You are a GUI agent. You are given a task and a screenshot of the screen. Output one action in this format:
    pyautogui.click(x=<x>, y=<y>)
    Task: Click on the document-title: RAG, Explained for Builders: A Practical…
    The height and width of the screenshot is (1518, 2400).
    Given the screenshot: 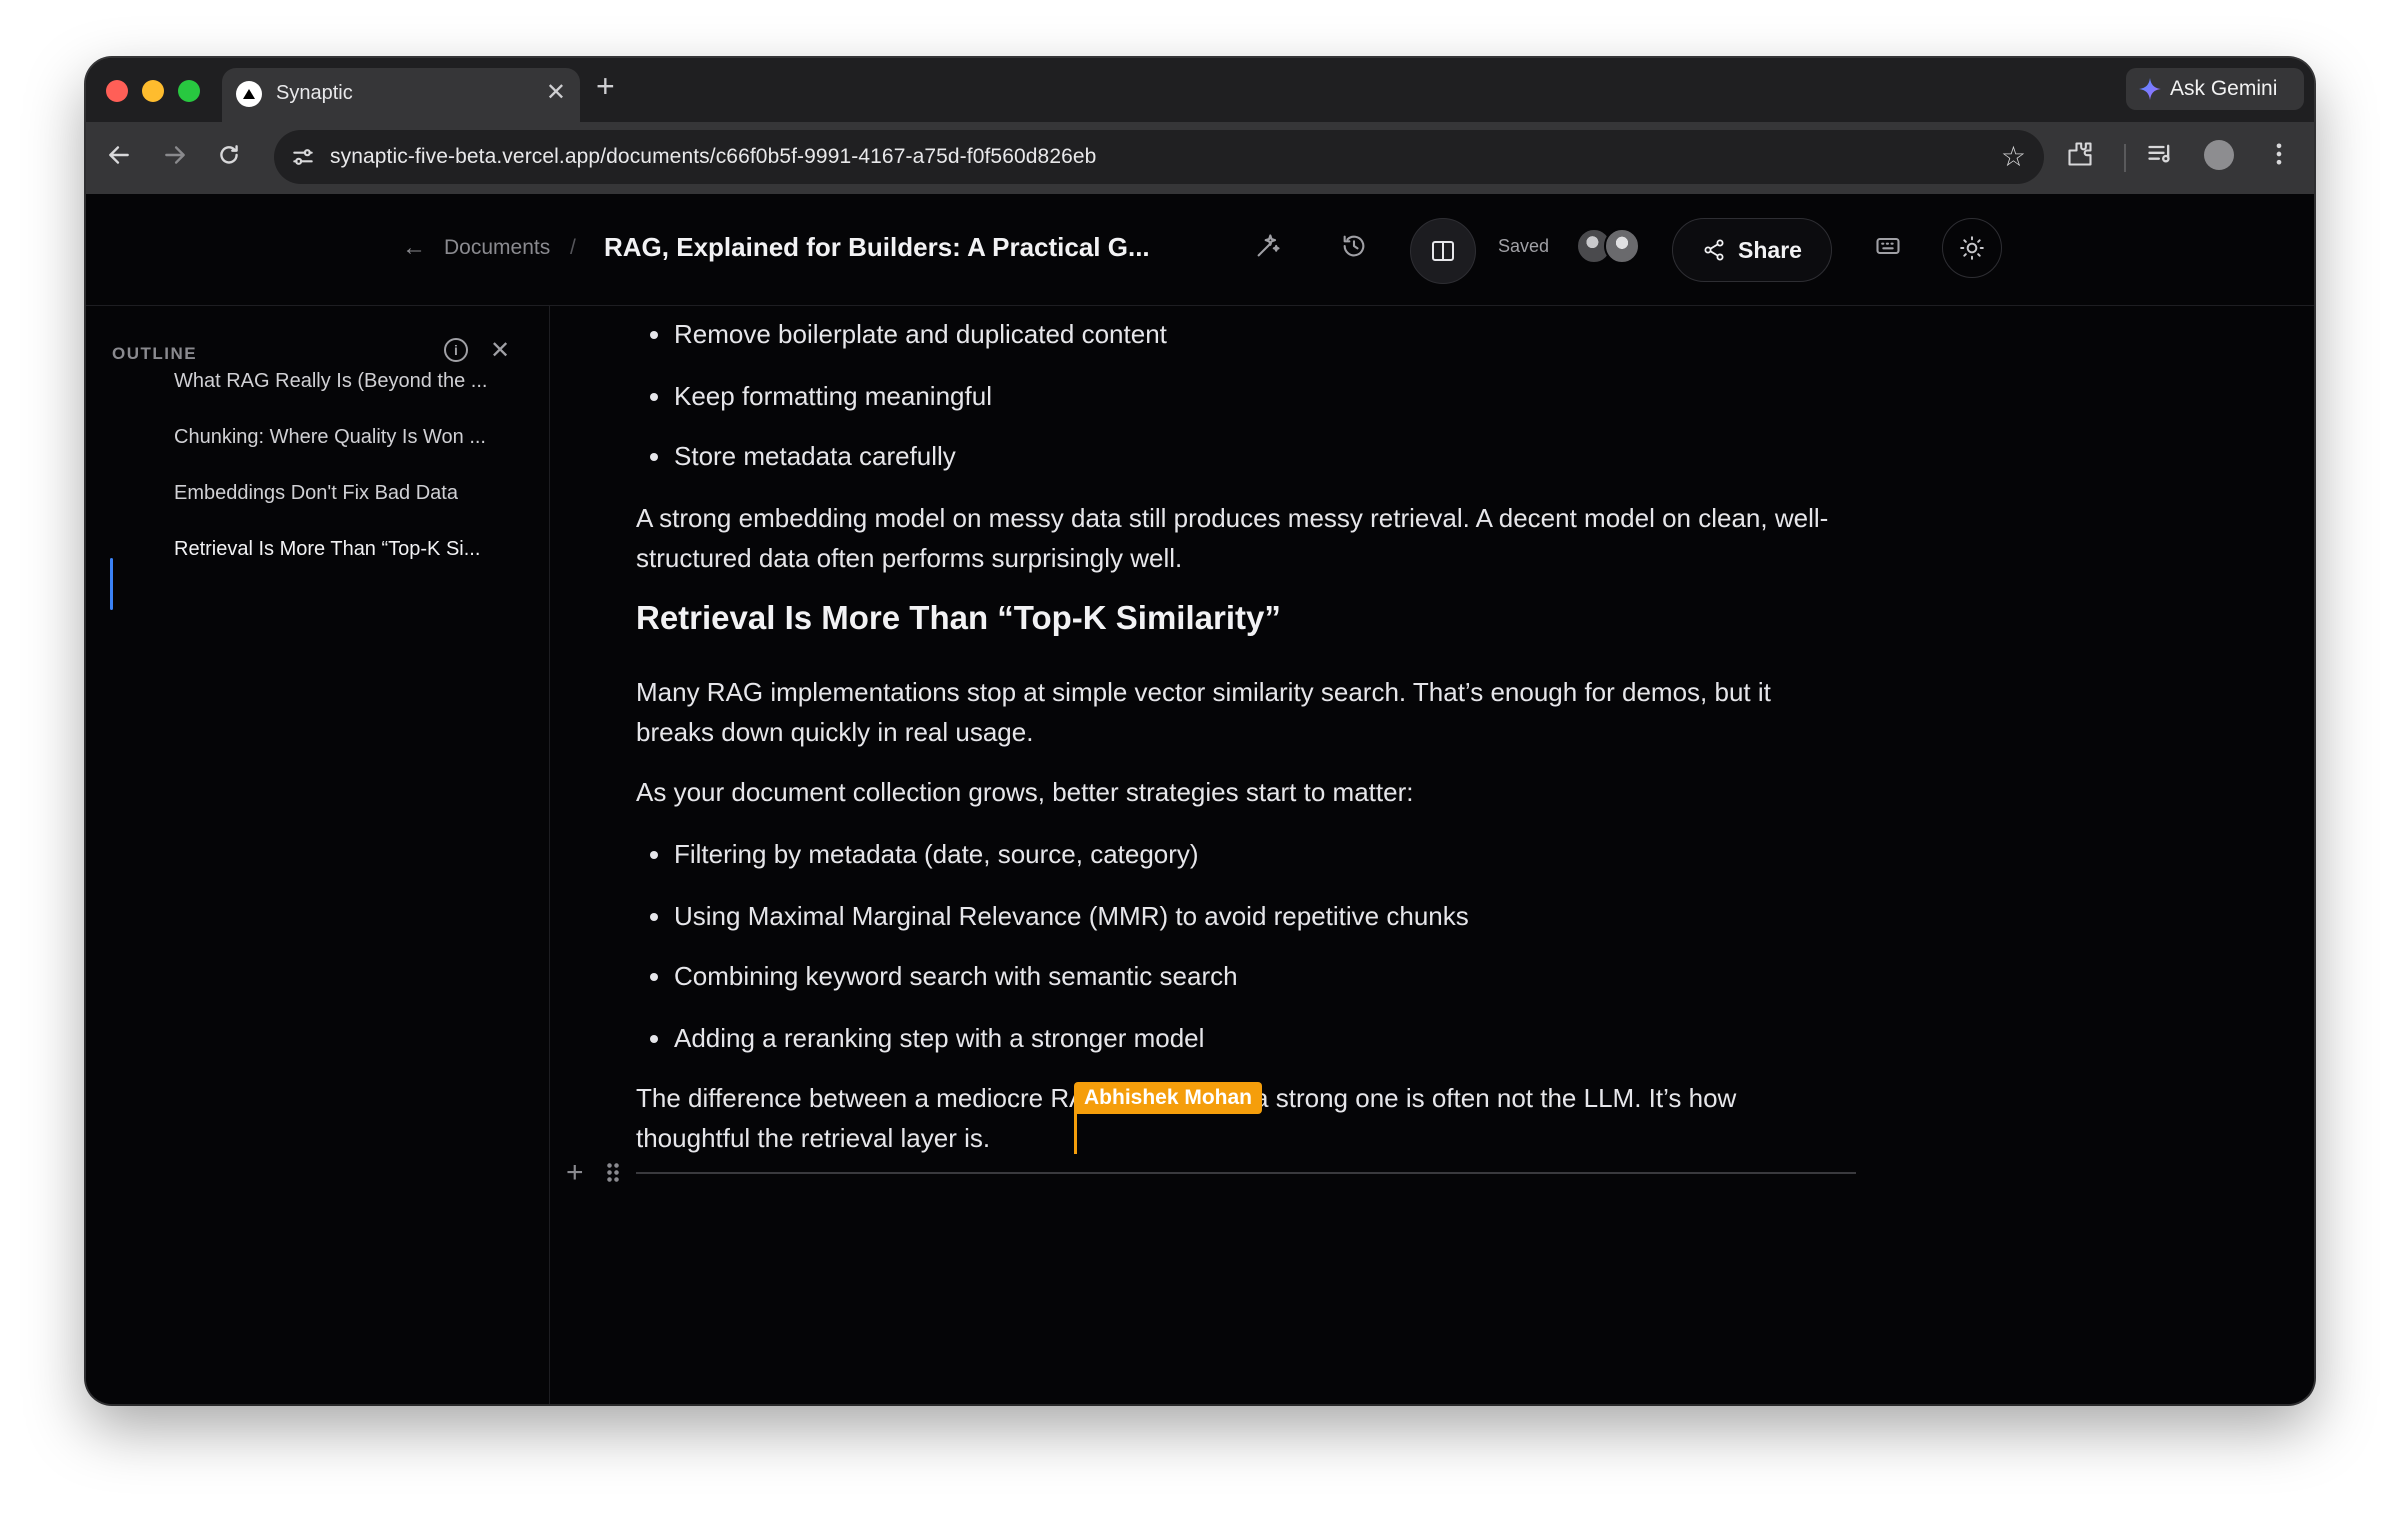 What is the action you would take?
    pyautogui.click(x=877, y=247)
    